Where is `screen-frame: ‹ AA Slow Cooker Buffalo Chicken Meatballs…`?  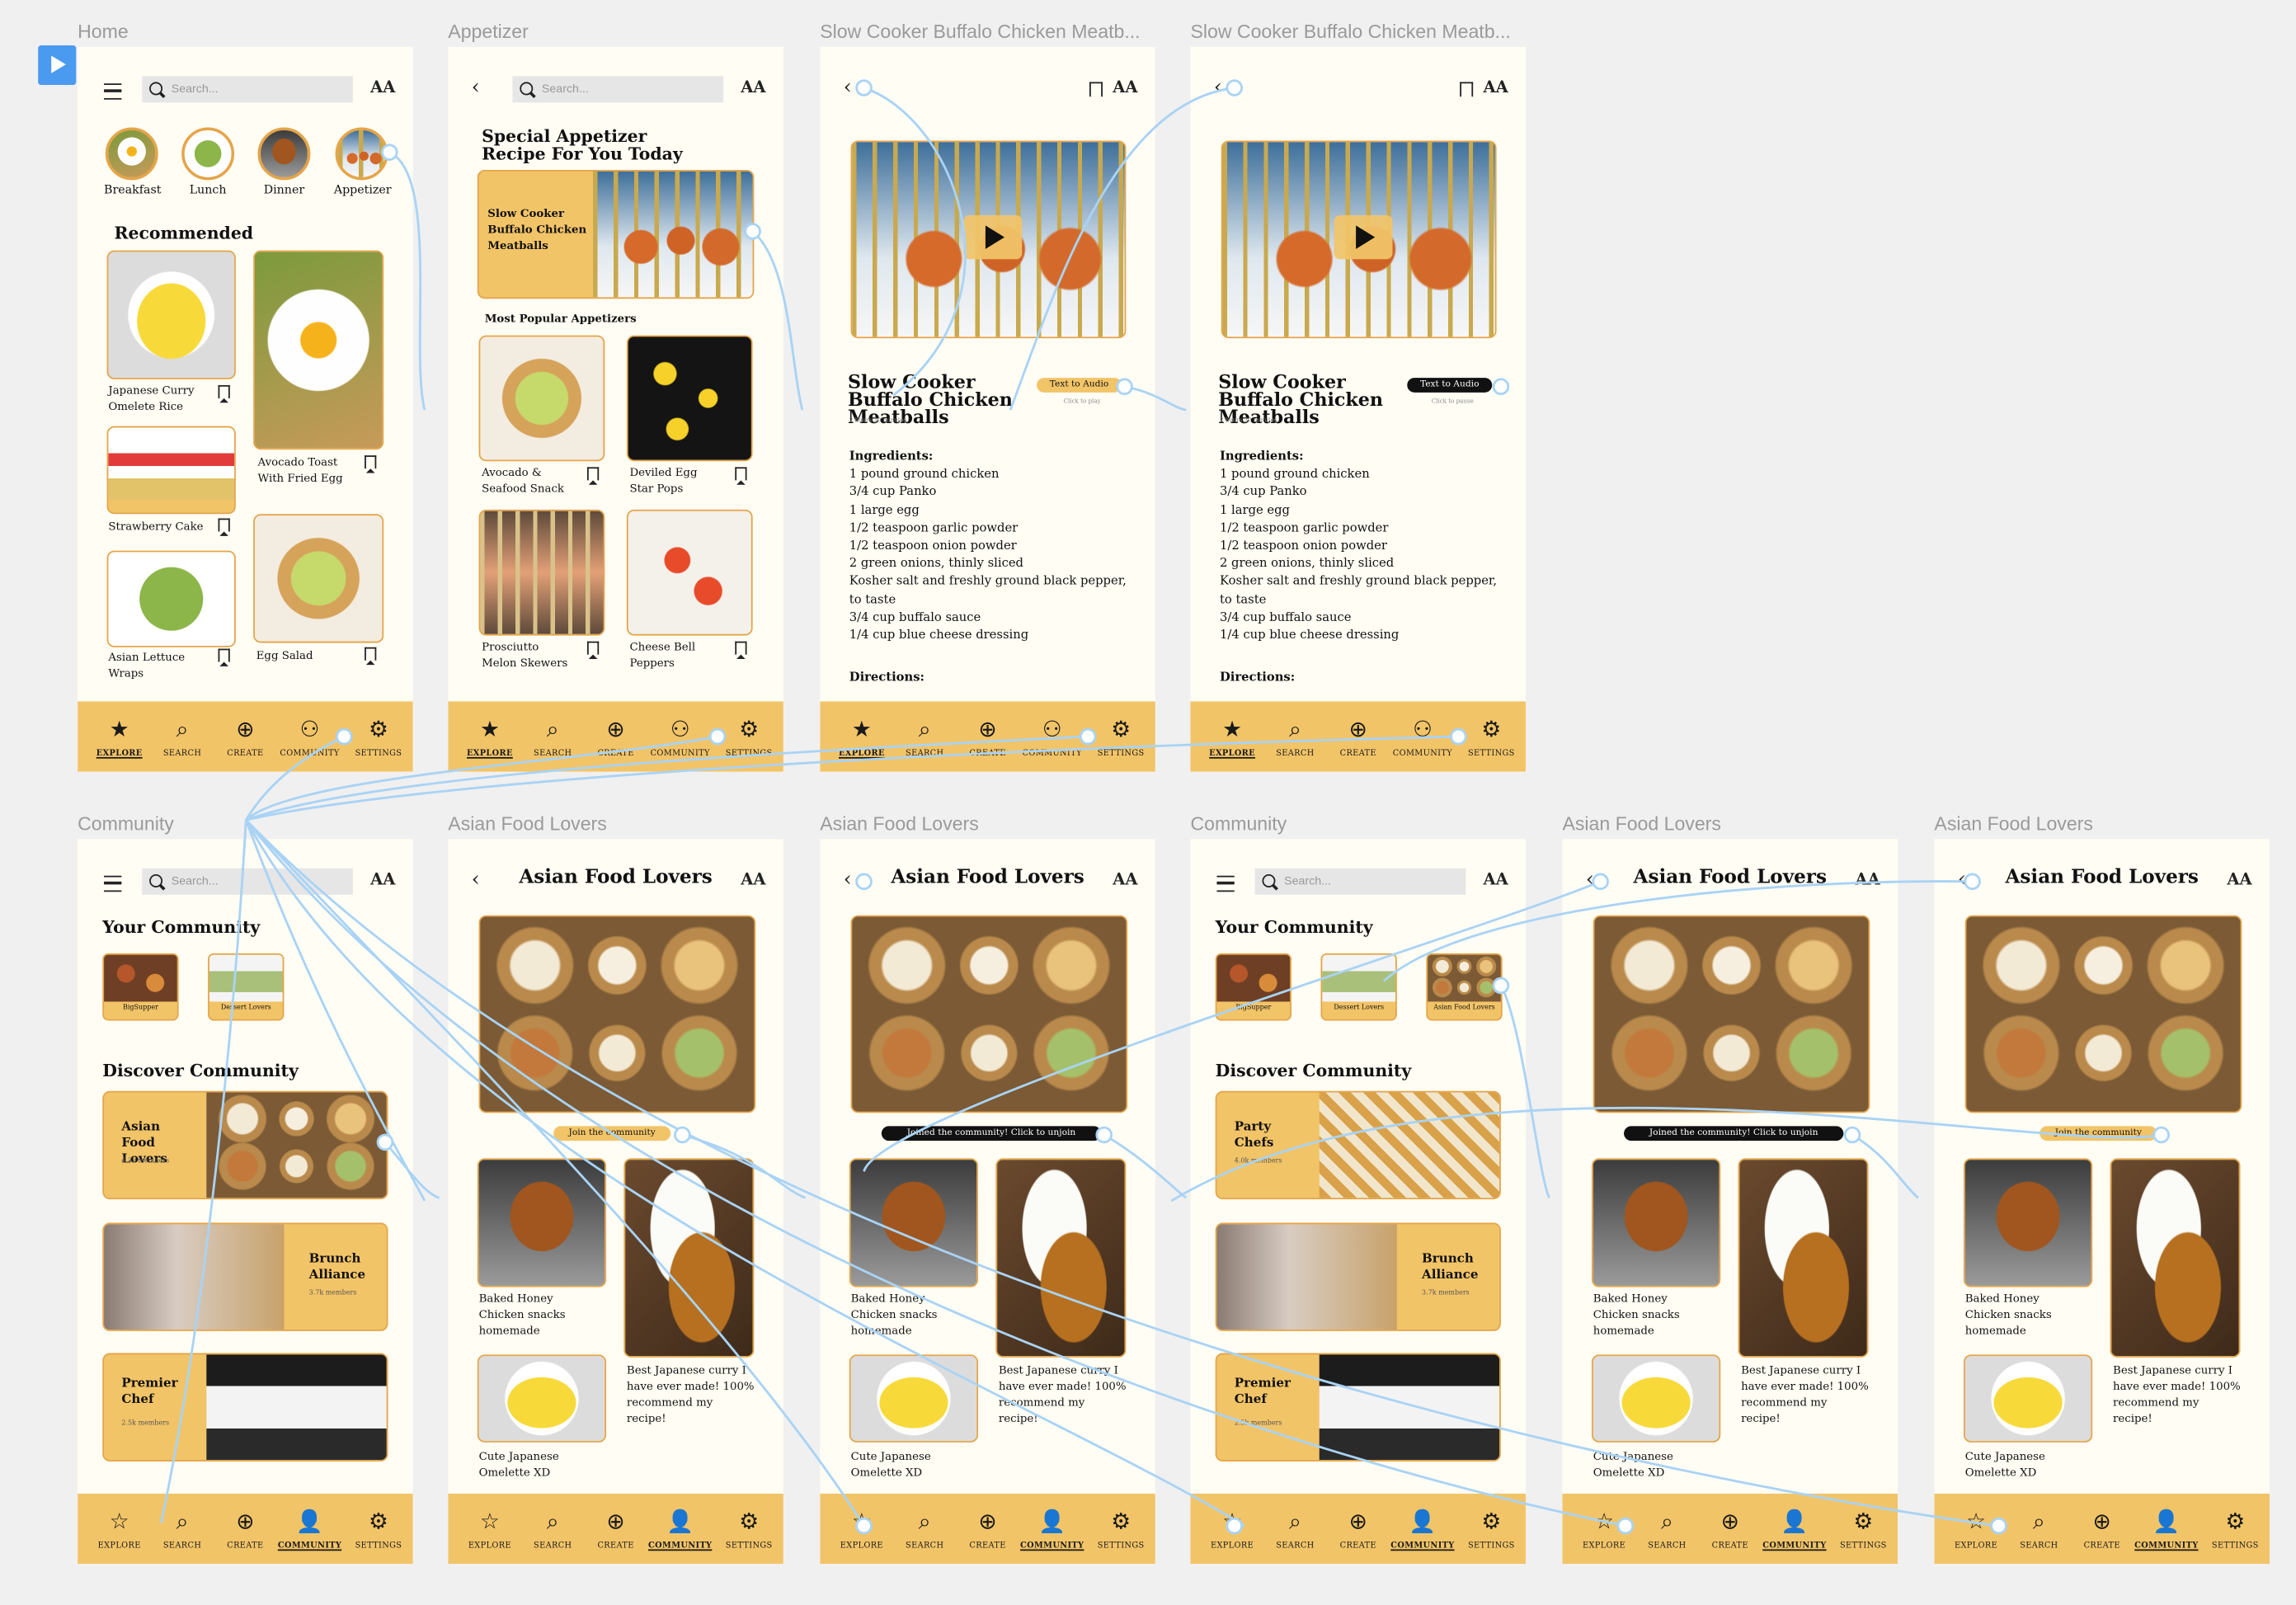 screen-frame: ‹ AA Slow Cooker Buffalo Chicken Meatballs… is located at coordinates (1358, 409).